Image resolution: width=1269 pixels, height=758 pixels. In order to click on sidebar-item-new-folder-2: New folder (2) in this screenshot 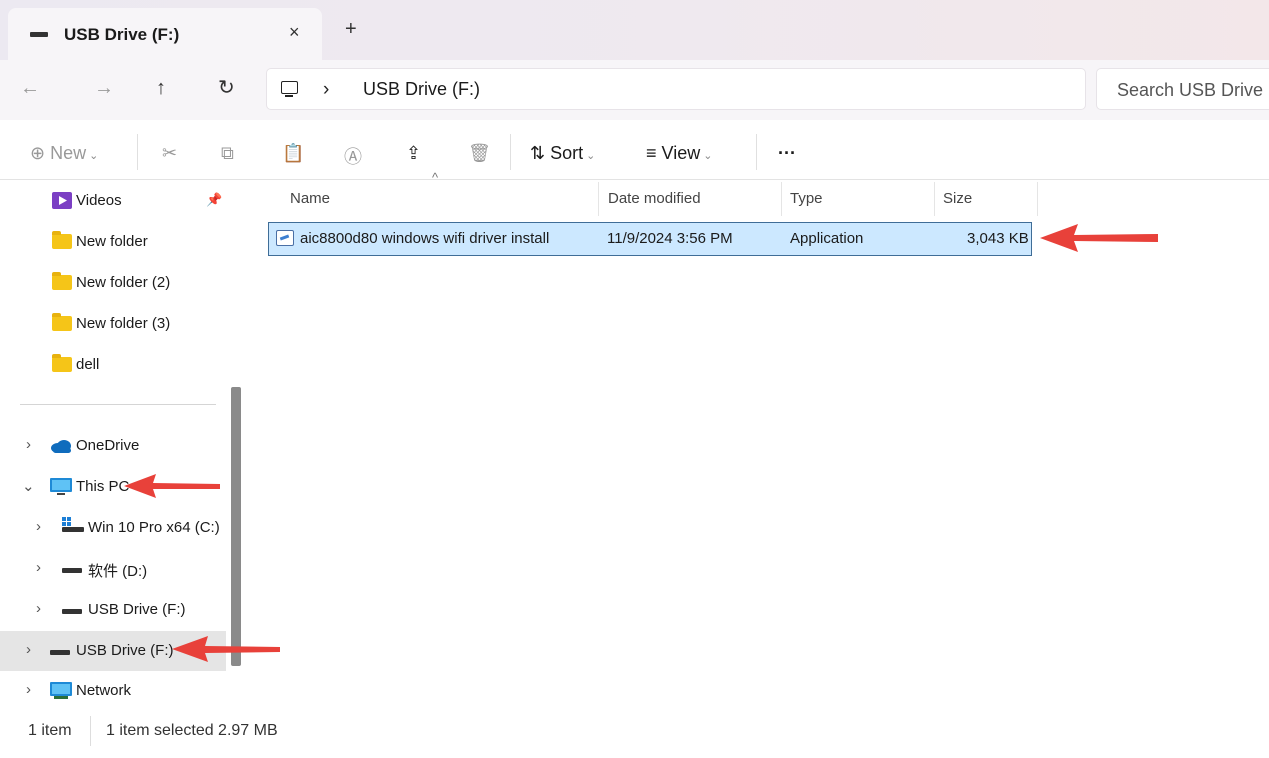, I will do `click(113, 283)`.